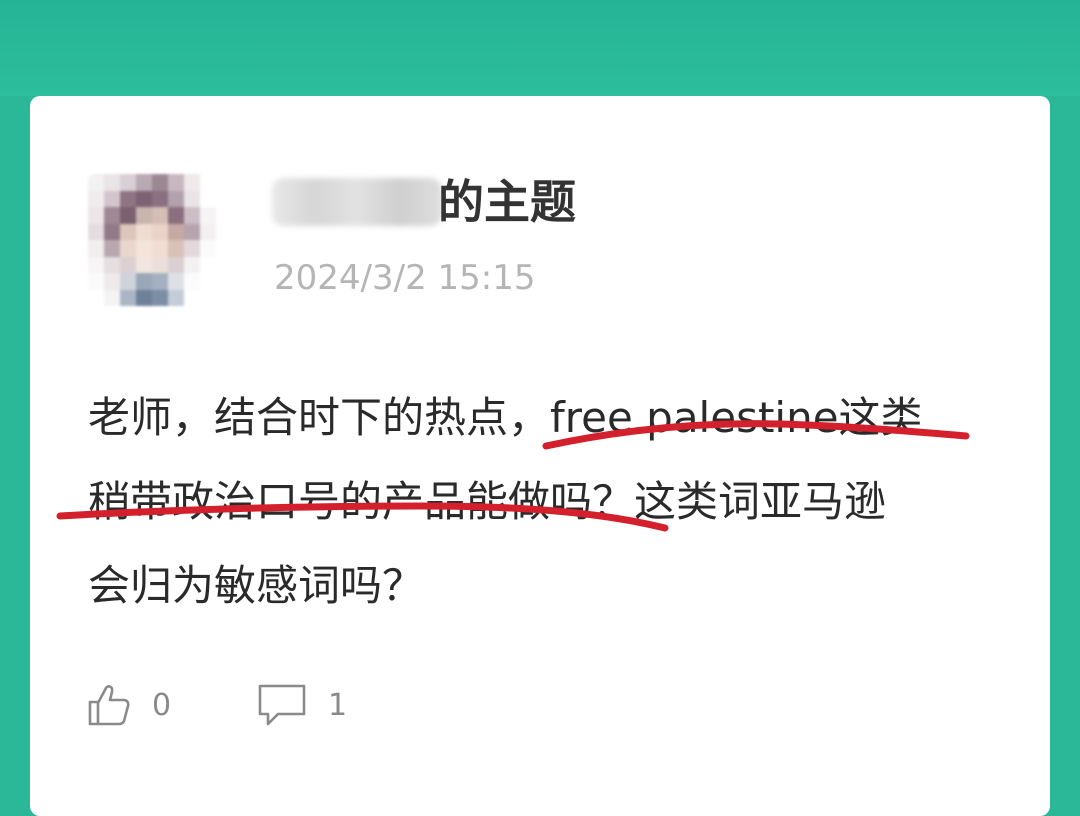 The width and height of the screenshot is (1080, 816). What do you see at coordinates (256, 585) in the screenshot?
I see `post-body-line-3: 会归为敏感词吗？` at bounding box center [256, 585].